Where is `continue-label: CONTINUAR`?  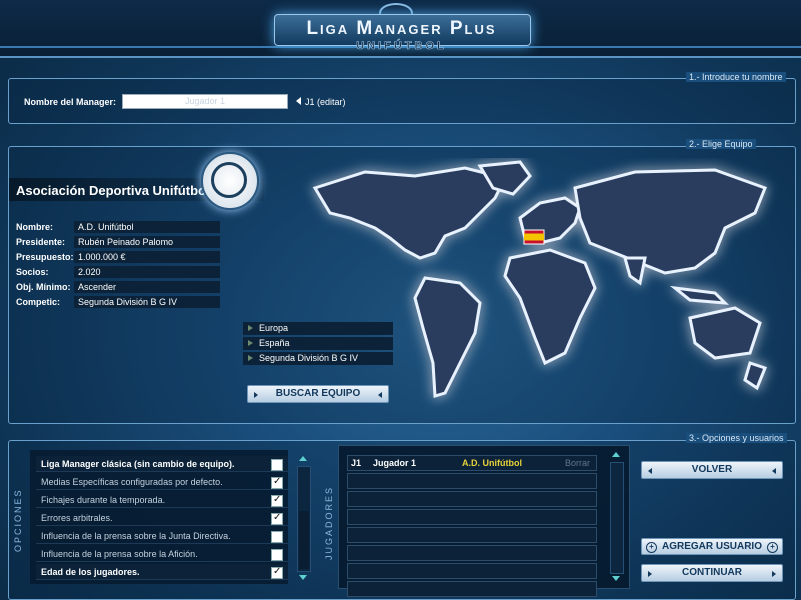
continue-label: CONTINUAR is located at coordinates (712, 572).